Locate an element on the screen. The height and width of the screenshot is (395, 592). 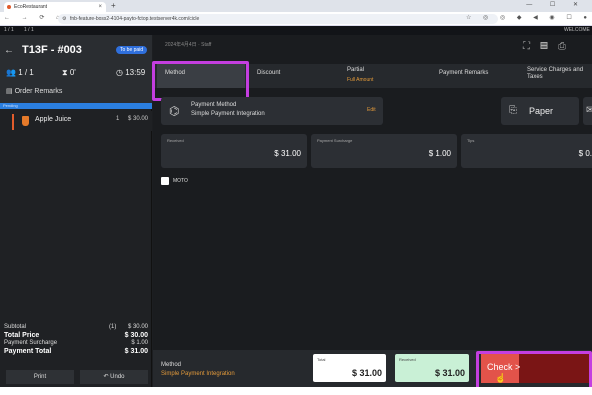
footer-method-value: Simple Payment Integration is located at coordinates (198, 374).